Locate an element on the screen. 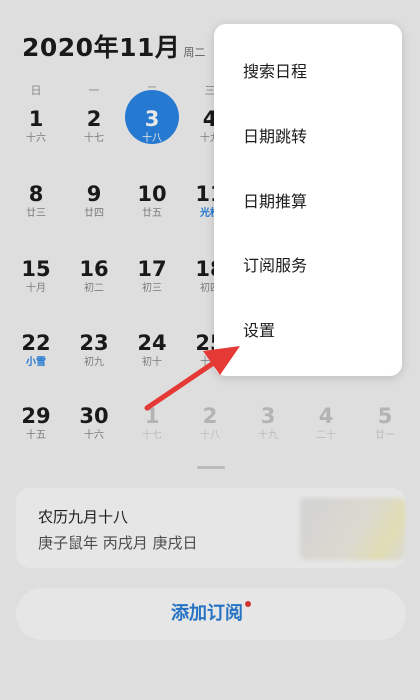 The height and width of the screenshot is (700, 420). menu-item-date-calculate: 日期推算 is located at coordinates (308, 202).